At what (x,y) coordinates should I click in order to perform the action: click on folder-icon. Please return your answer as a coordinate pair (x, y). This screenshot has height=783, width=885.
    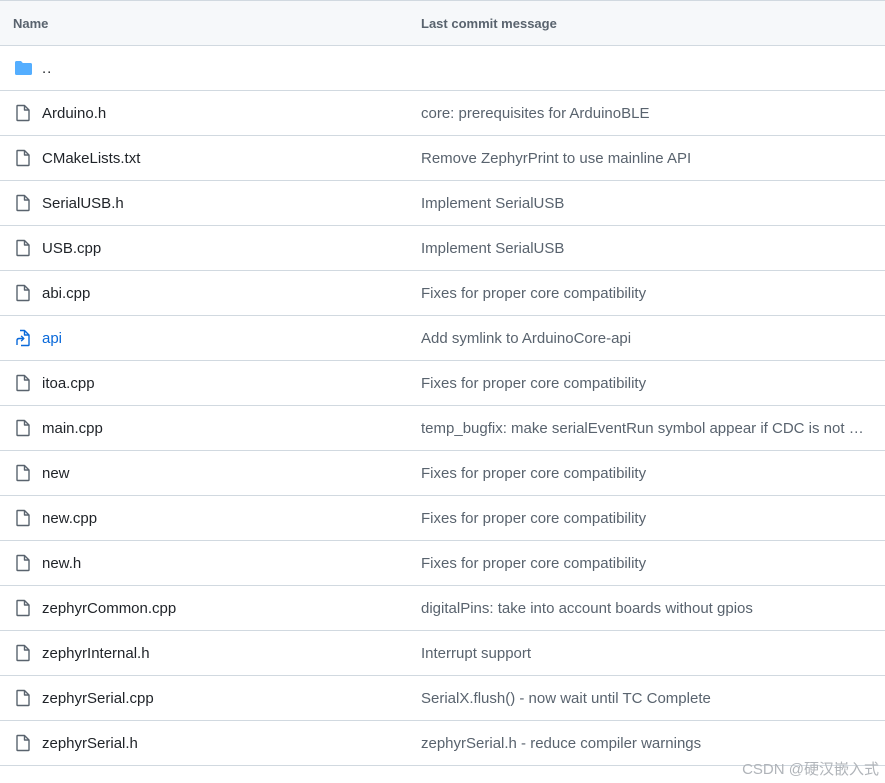
    Looking at the image, I should click on (23, 68).